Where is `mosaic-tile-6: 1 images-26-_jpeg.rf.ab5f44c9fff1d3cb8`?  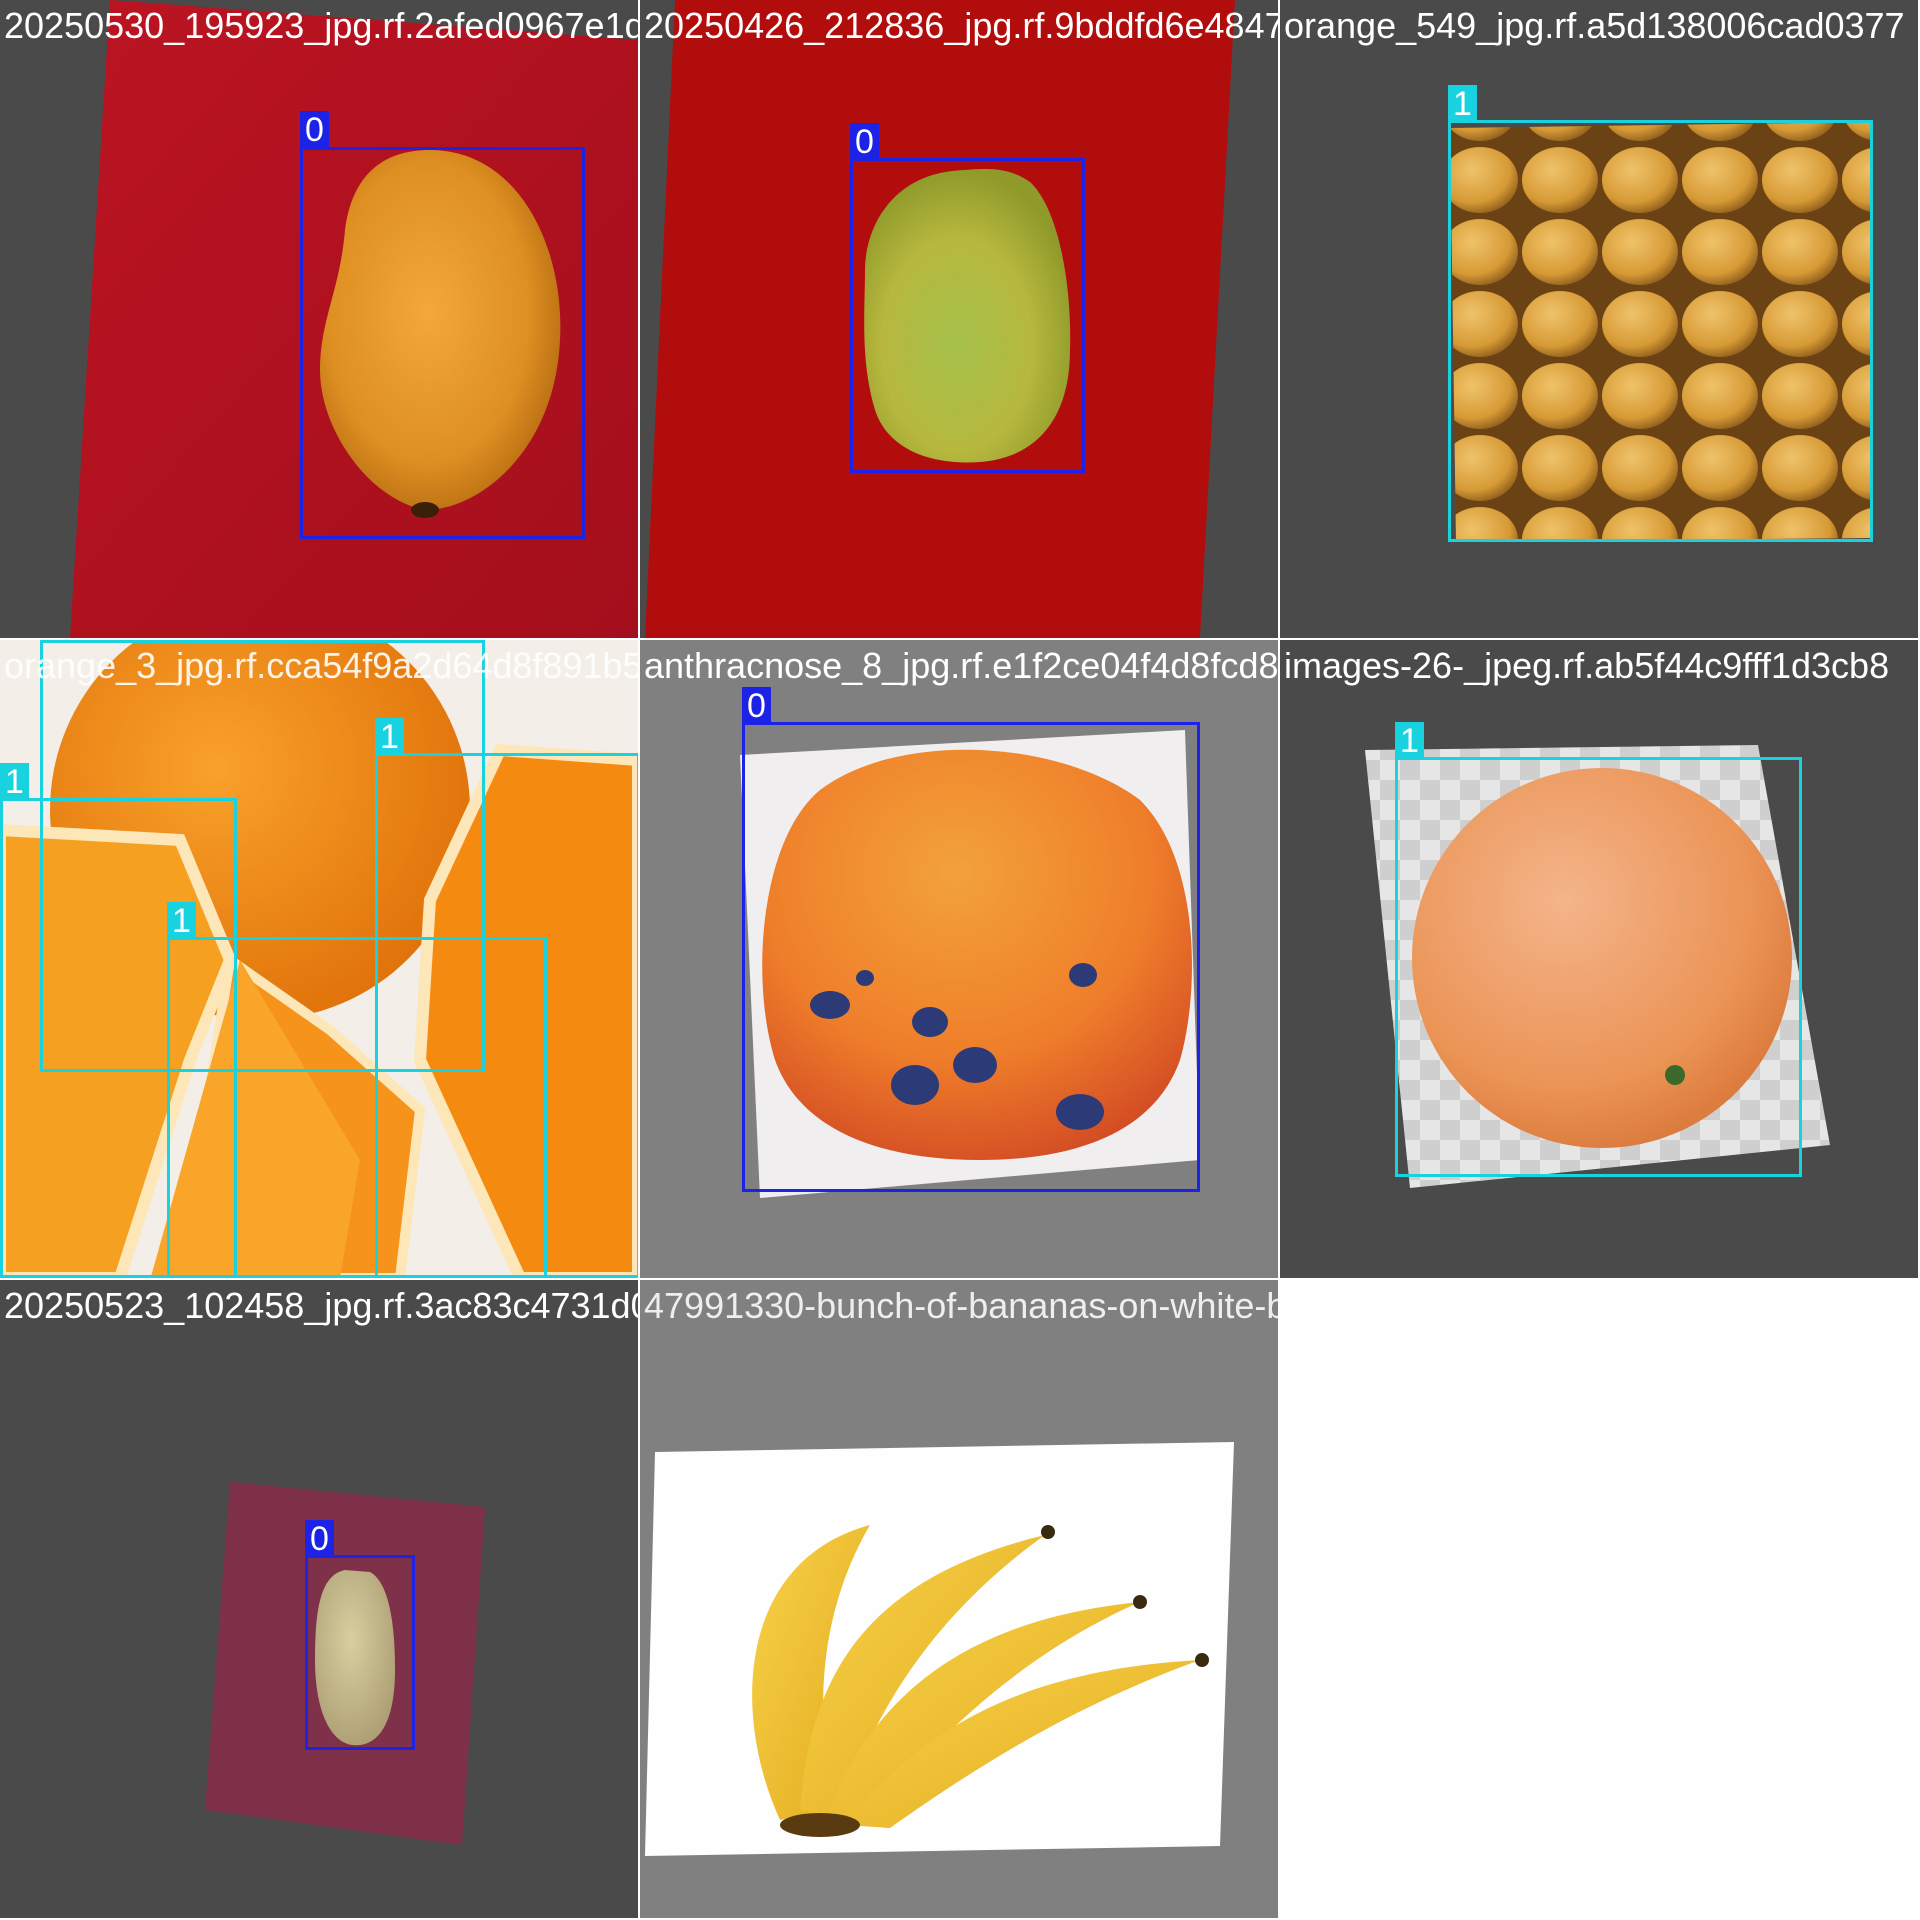 mosaic-tile-6: 1 images-26-_jpeg.rf.ab5f44c9fff1d3cb8 is located at coordinates (1599, 959).